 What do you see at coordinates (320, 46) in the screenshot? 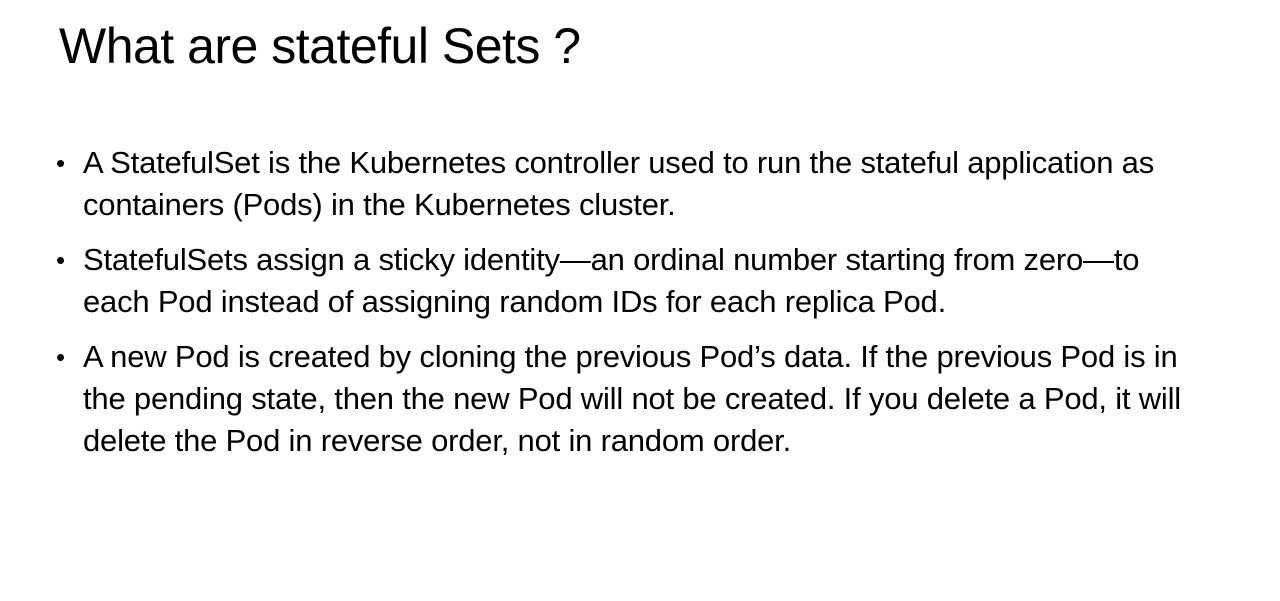
I see `slide-title: What are stateful Sets ?` at bounding box center [320, 46].